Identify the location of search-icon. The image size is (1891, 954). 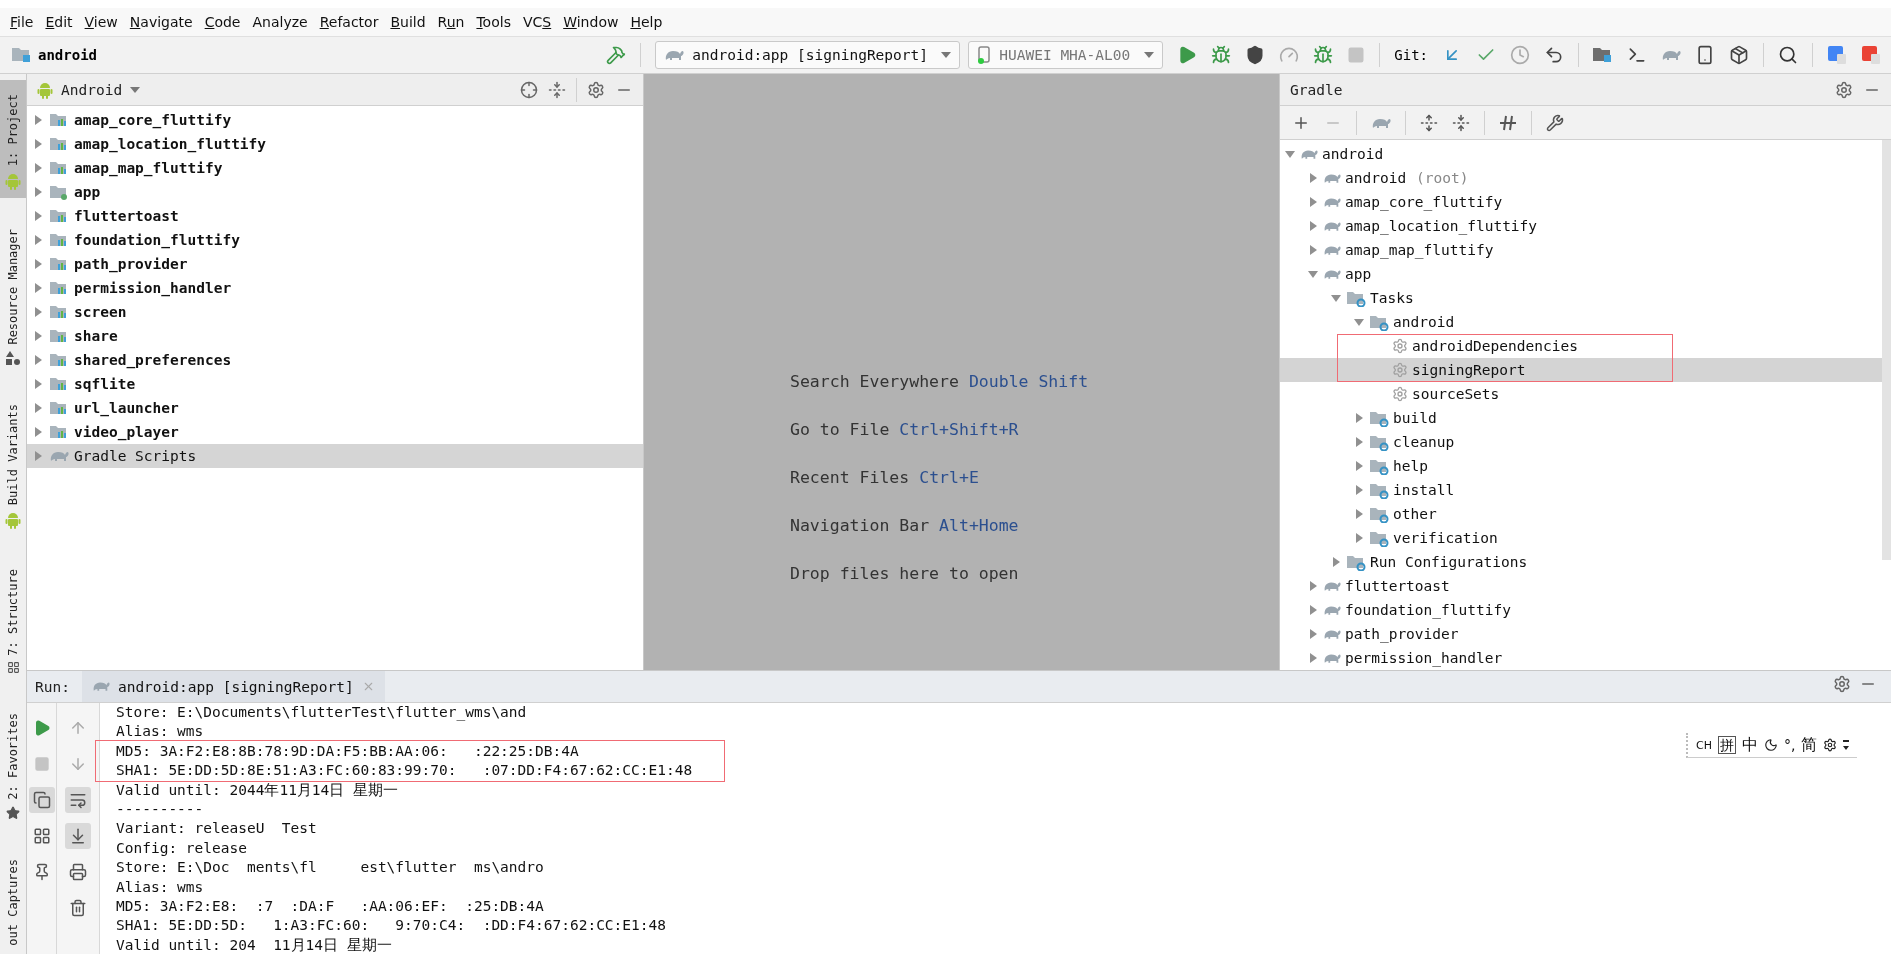
(1788, 55).